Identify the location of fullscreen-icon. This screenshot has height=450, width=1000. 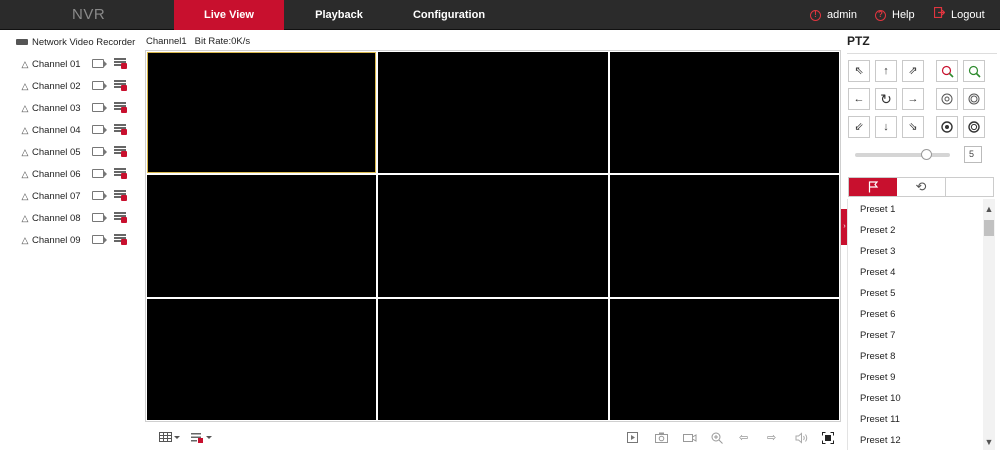
(828, 438).